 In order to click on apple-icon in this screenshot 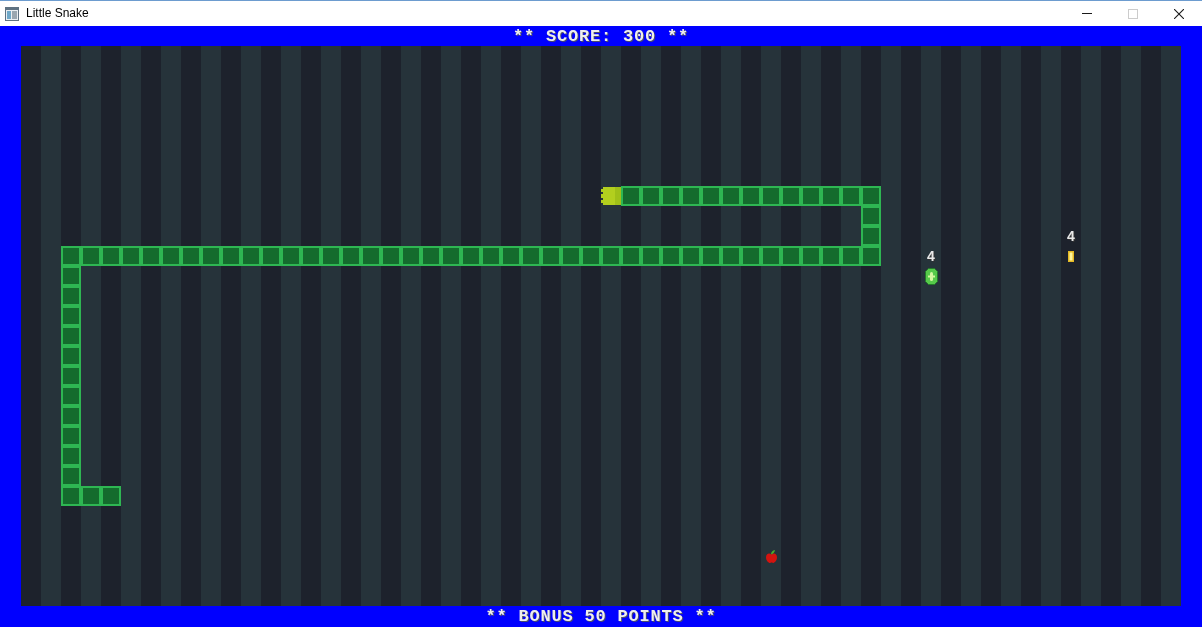, I will do `click(771, 556)`.